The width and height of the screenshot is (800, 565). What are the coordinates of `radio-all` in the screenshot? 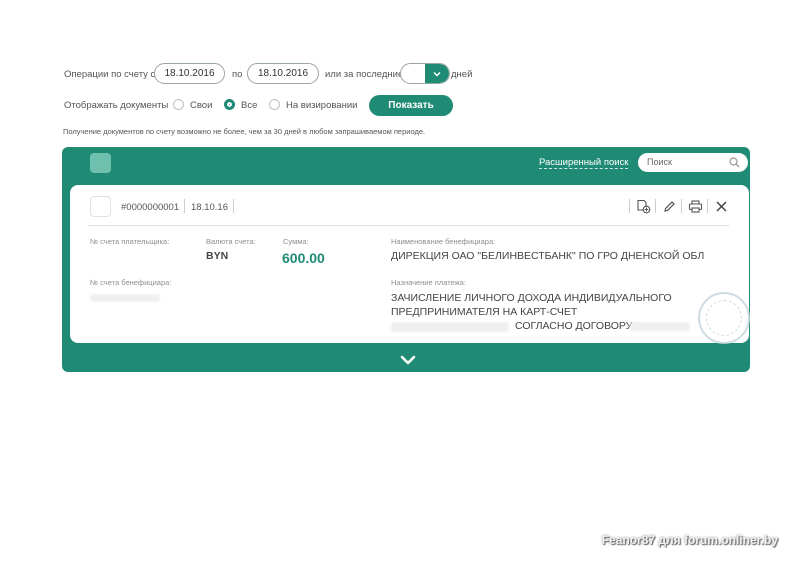 It's located at (229, 104).